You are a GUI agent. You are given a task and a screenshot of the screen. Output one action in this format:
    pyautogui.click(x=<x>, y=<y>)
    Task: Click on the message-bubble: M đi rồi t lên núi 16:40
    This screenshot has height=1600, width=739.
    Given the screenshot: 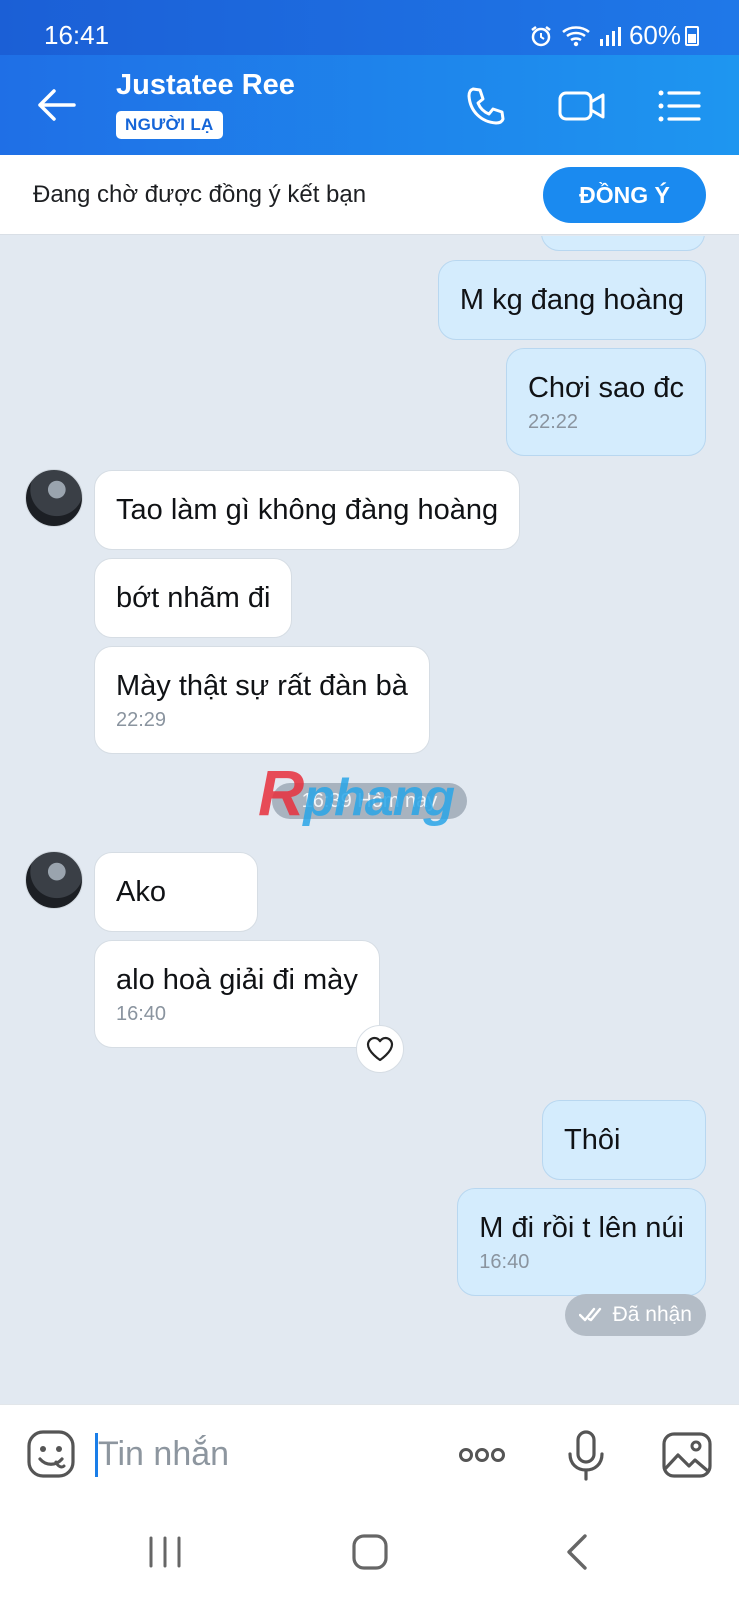 What is the action you would take?
    pyautogui.click(x=581, y=1242)
    